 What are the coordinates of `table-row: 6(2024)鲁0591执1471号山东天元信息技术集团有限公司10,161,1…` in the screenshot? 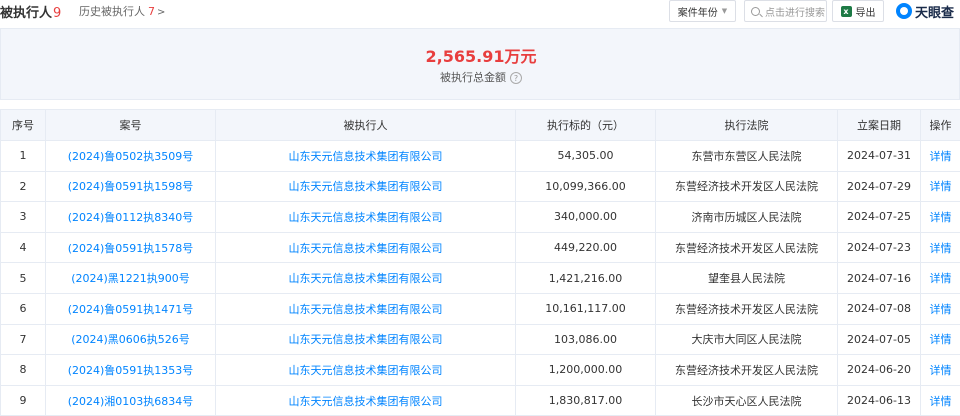 It's located at (480, 308).